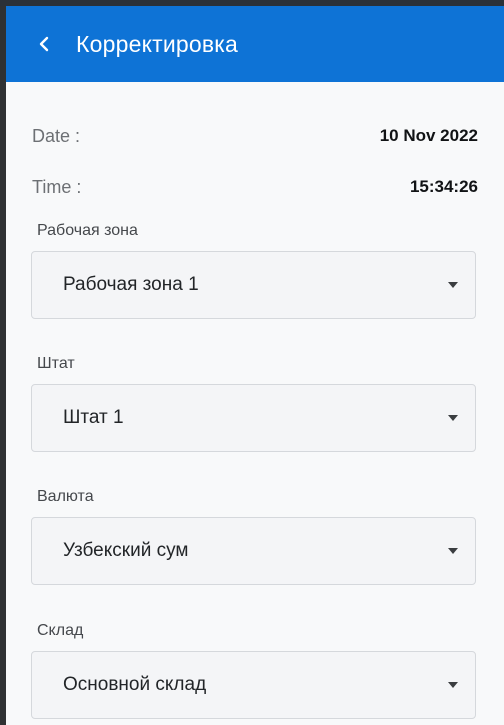  What do you see at coordinates (57, 186) in the screenshot?
I see `time-label: Time :` at bounding box center [57, 186].